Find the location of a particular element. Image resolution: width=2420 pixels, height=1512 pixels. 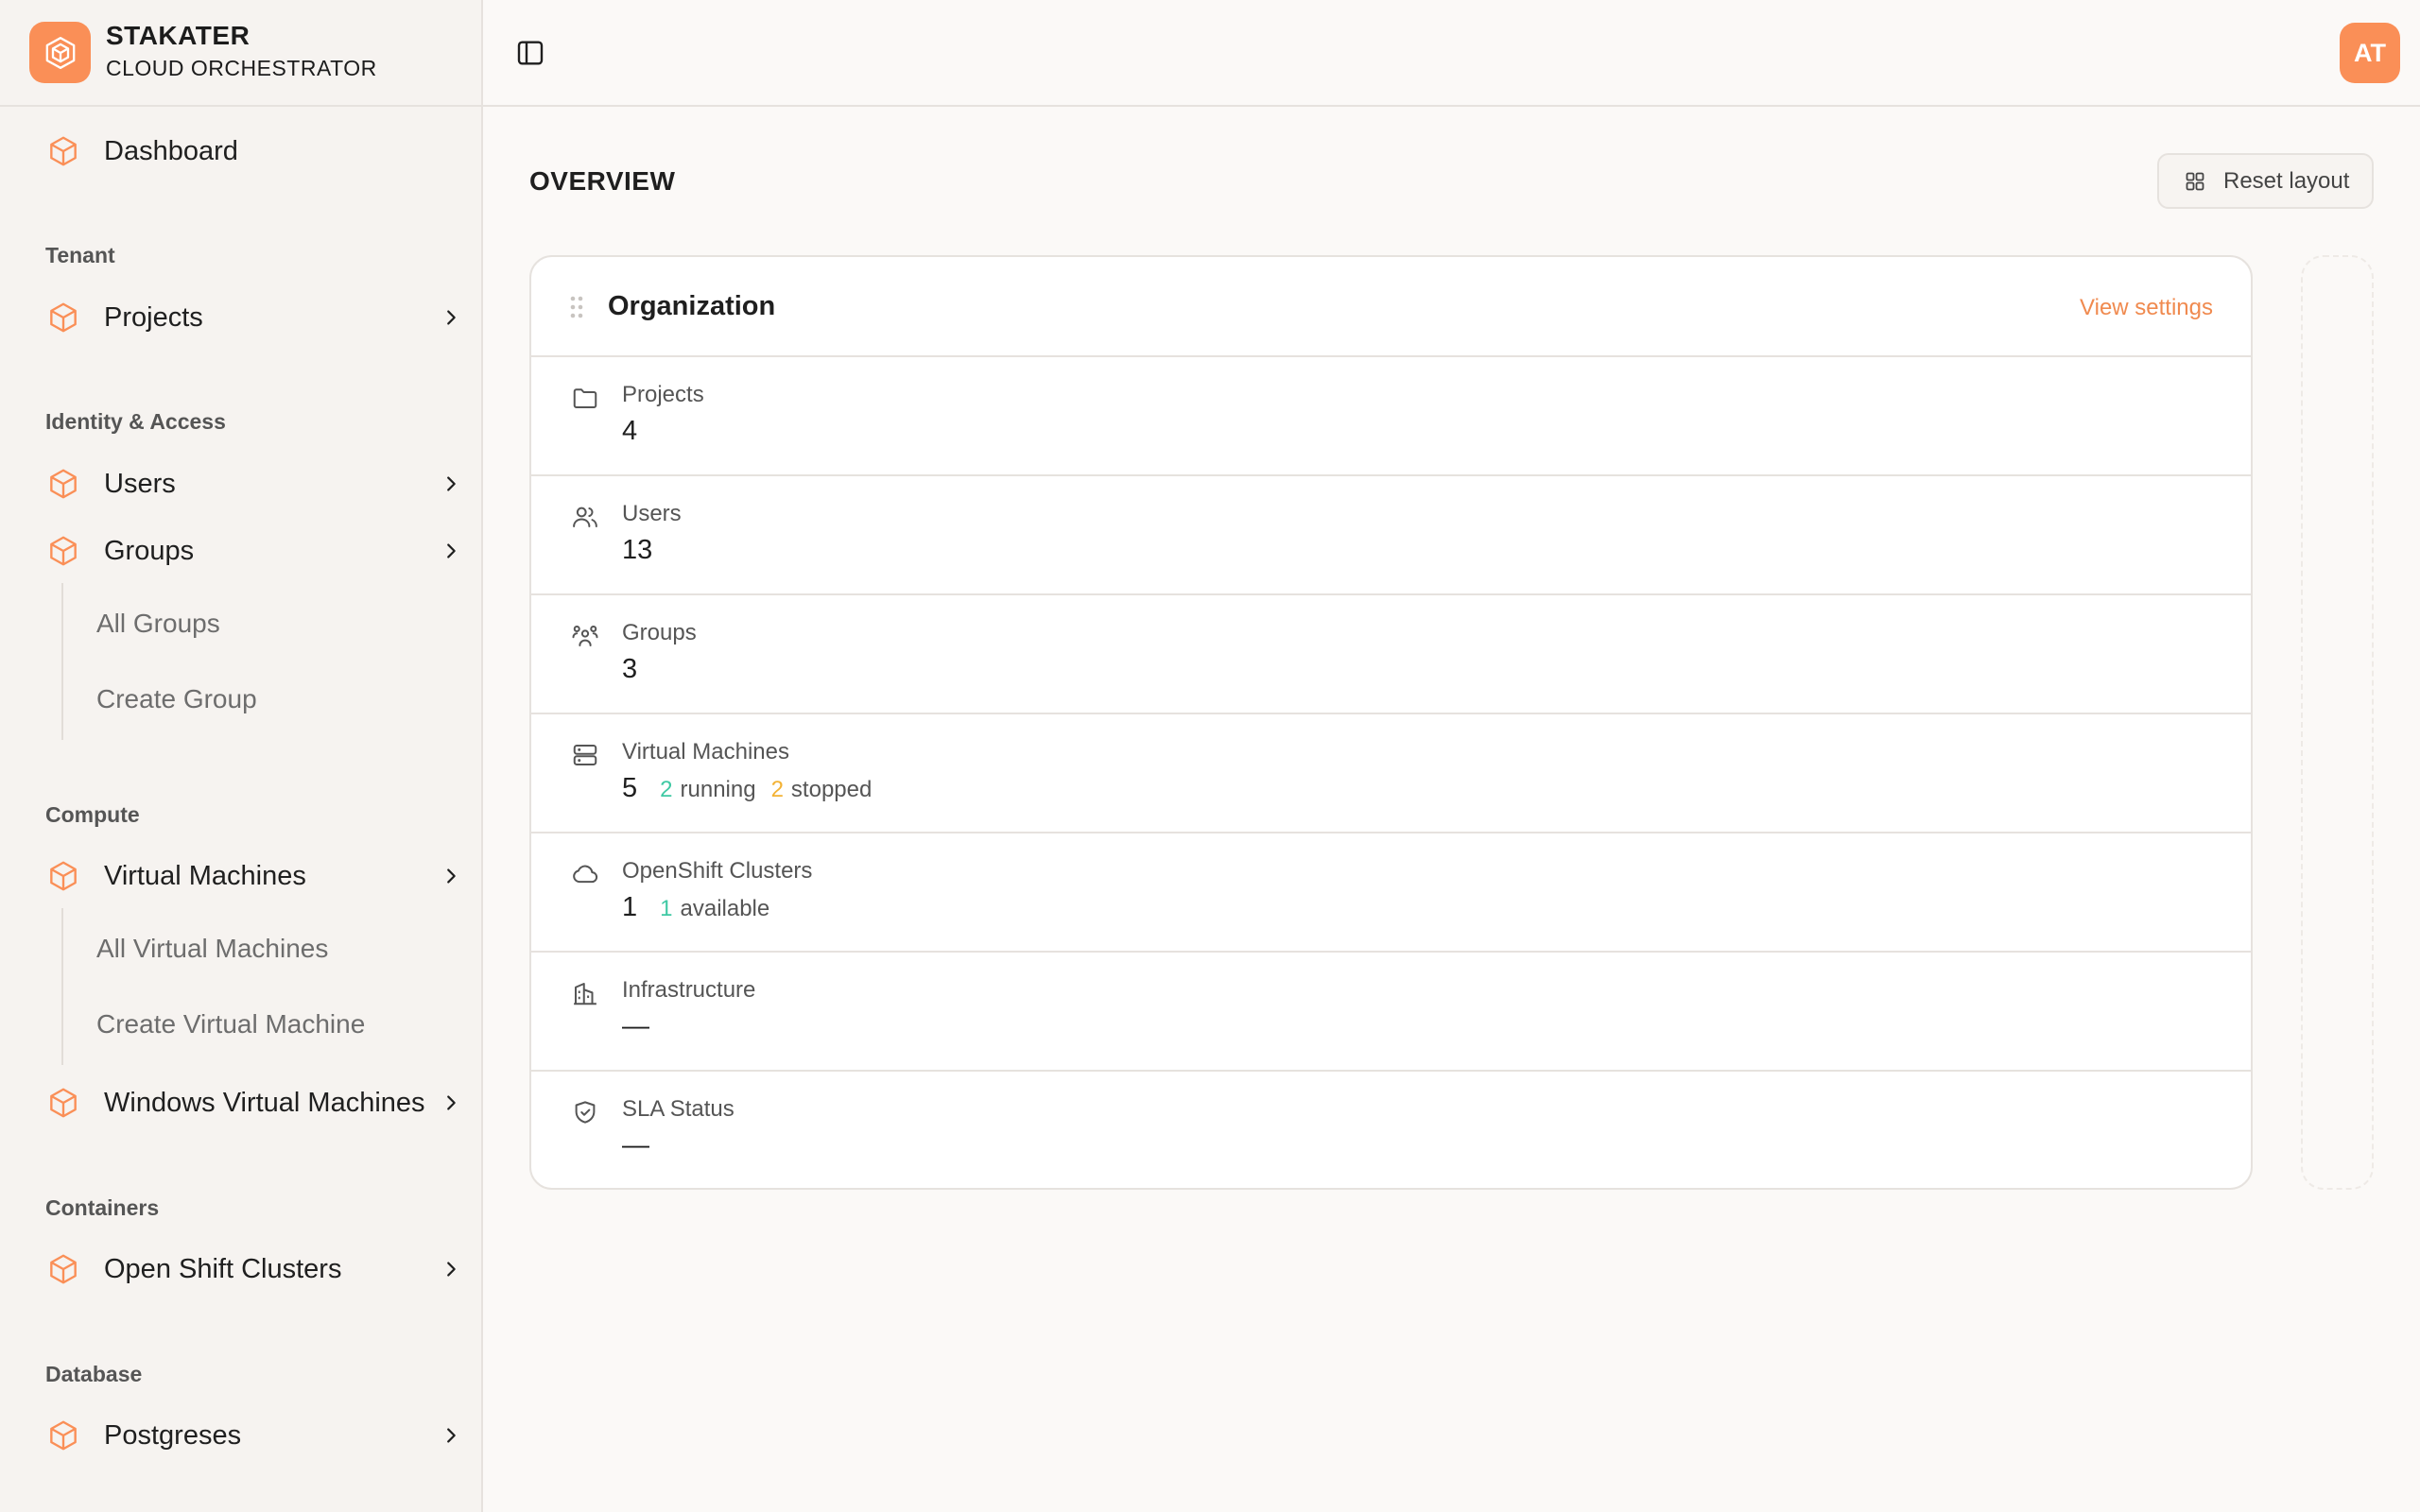

sidebar-item-postgreses: Postgreses is located at coordinates (253, 1435).